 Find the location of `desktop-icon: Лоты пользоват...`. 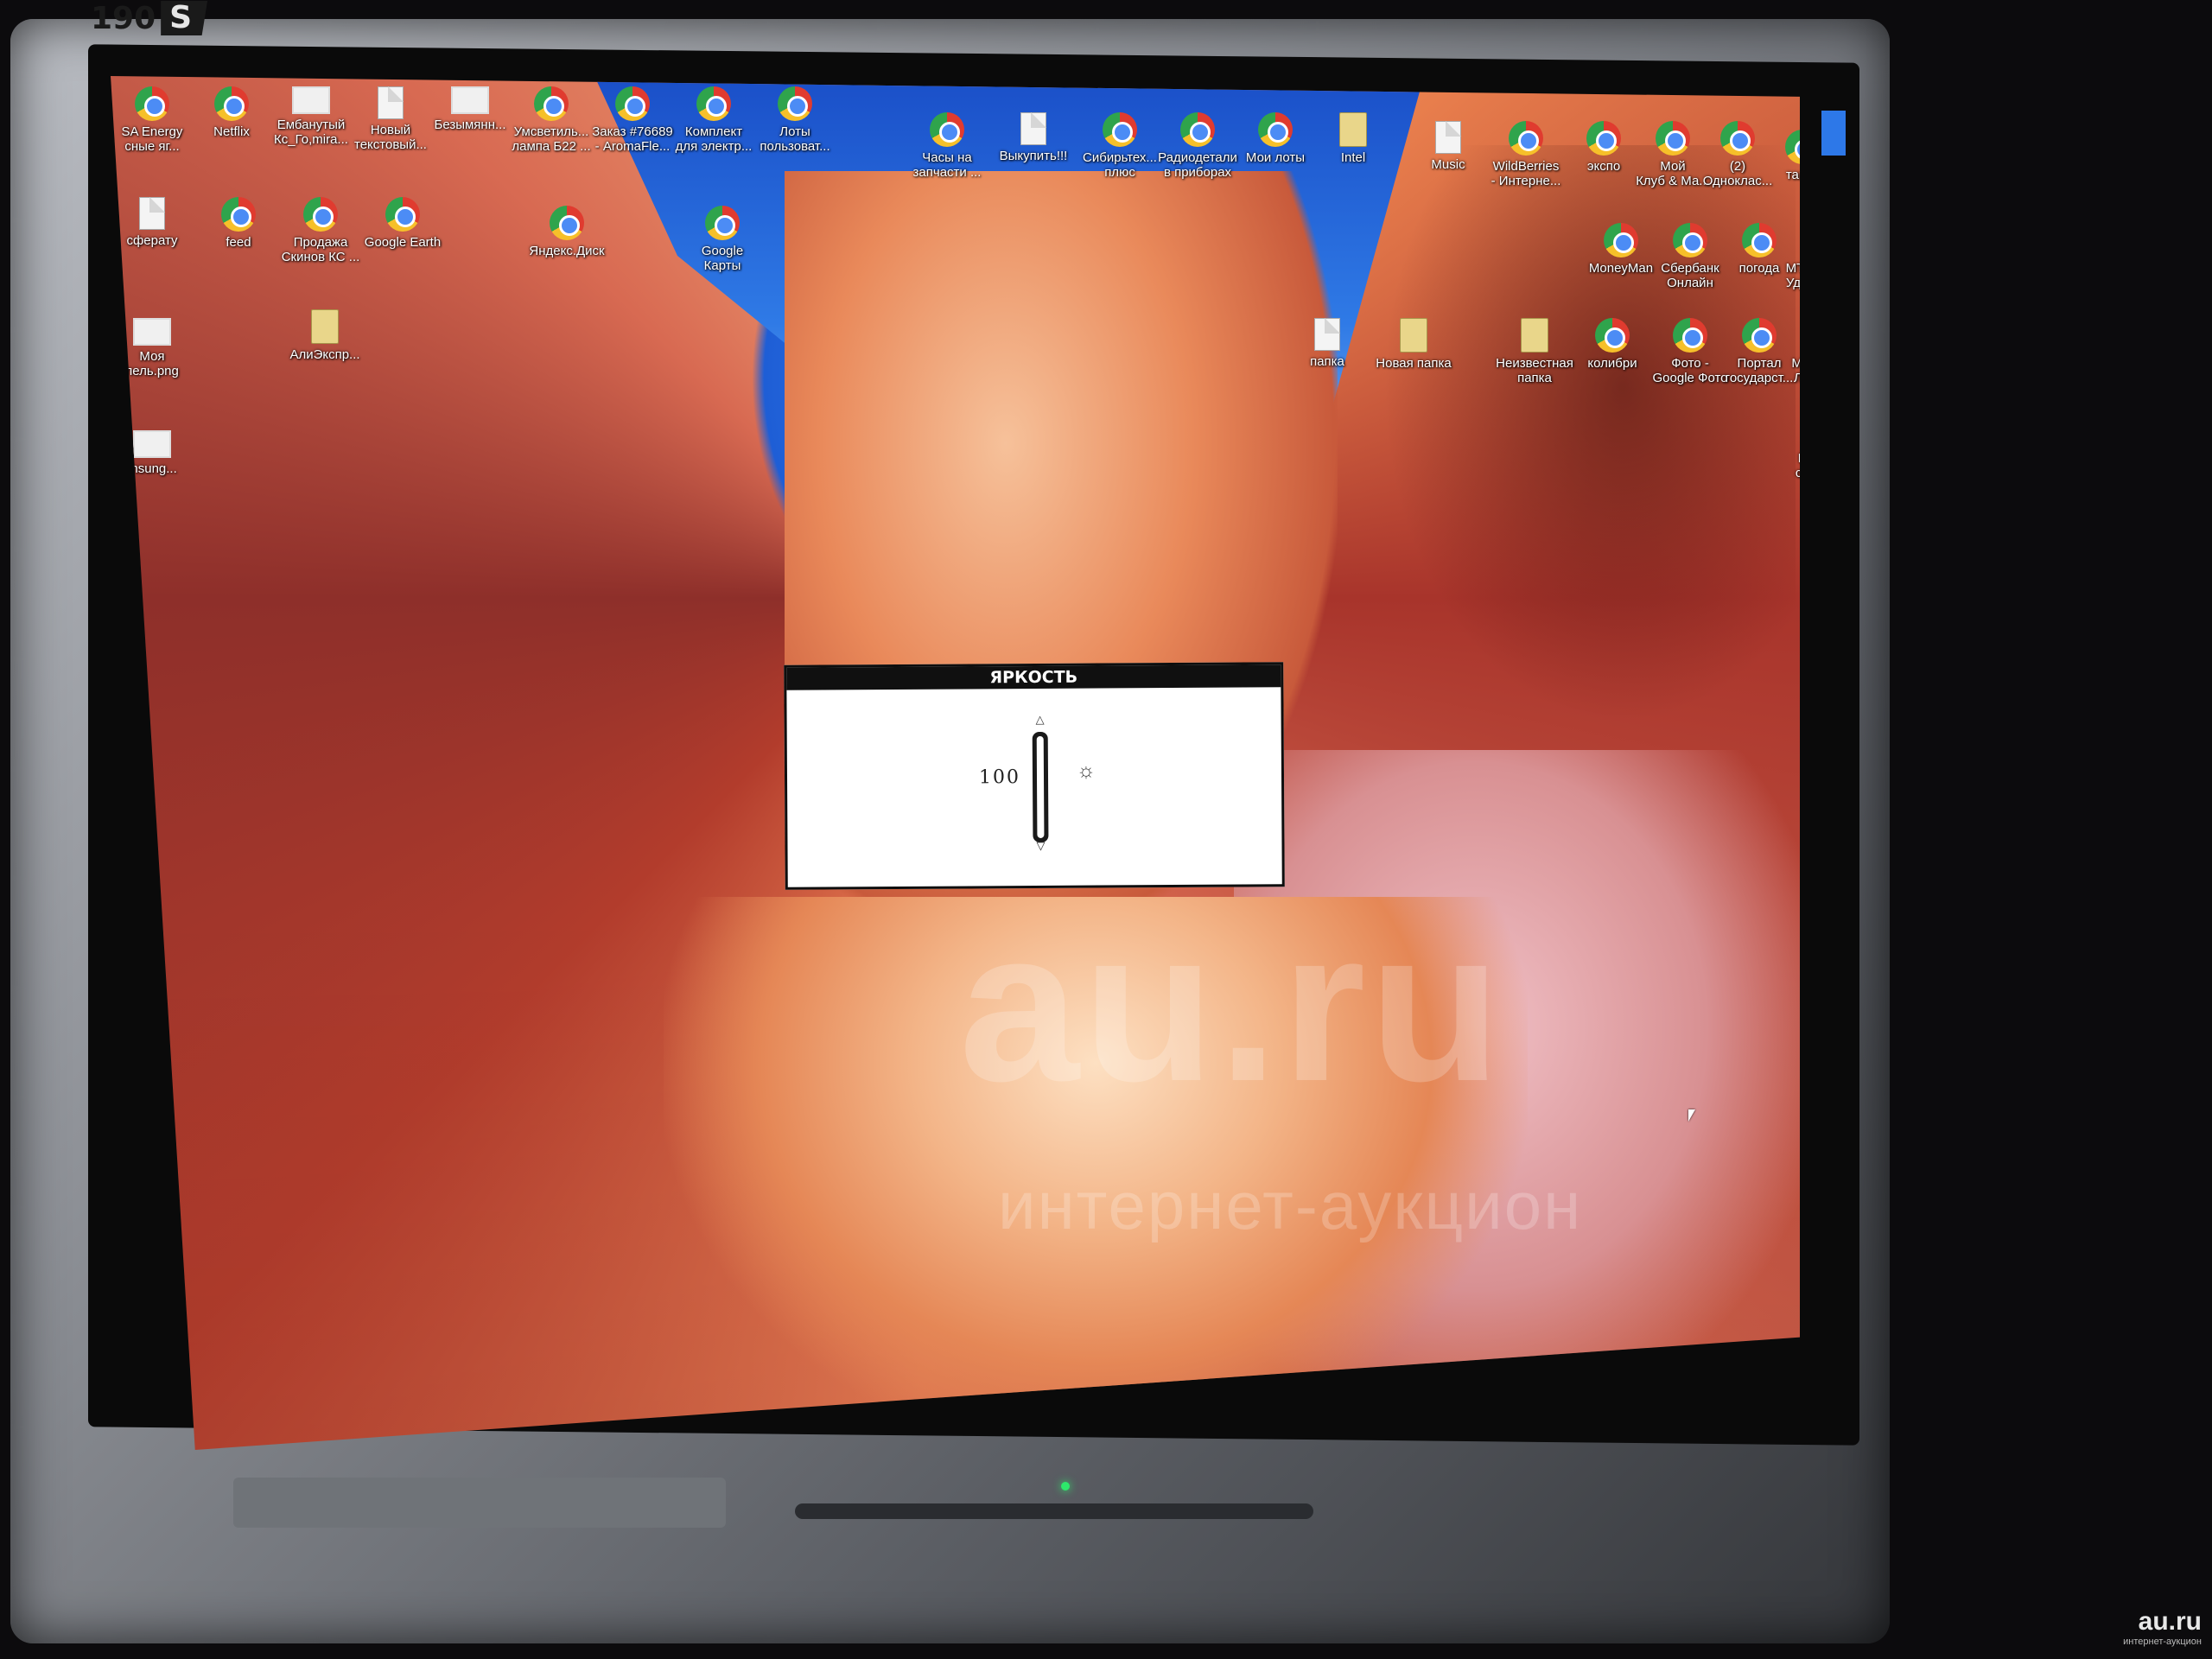

desktop-icon: Лоты пользоват... is located at coordinates (794, 120).